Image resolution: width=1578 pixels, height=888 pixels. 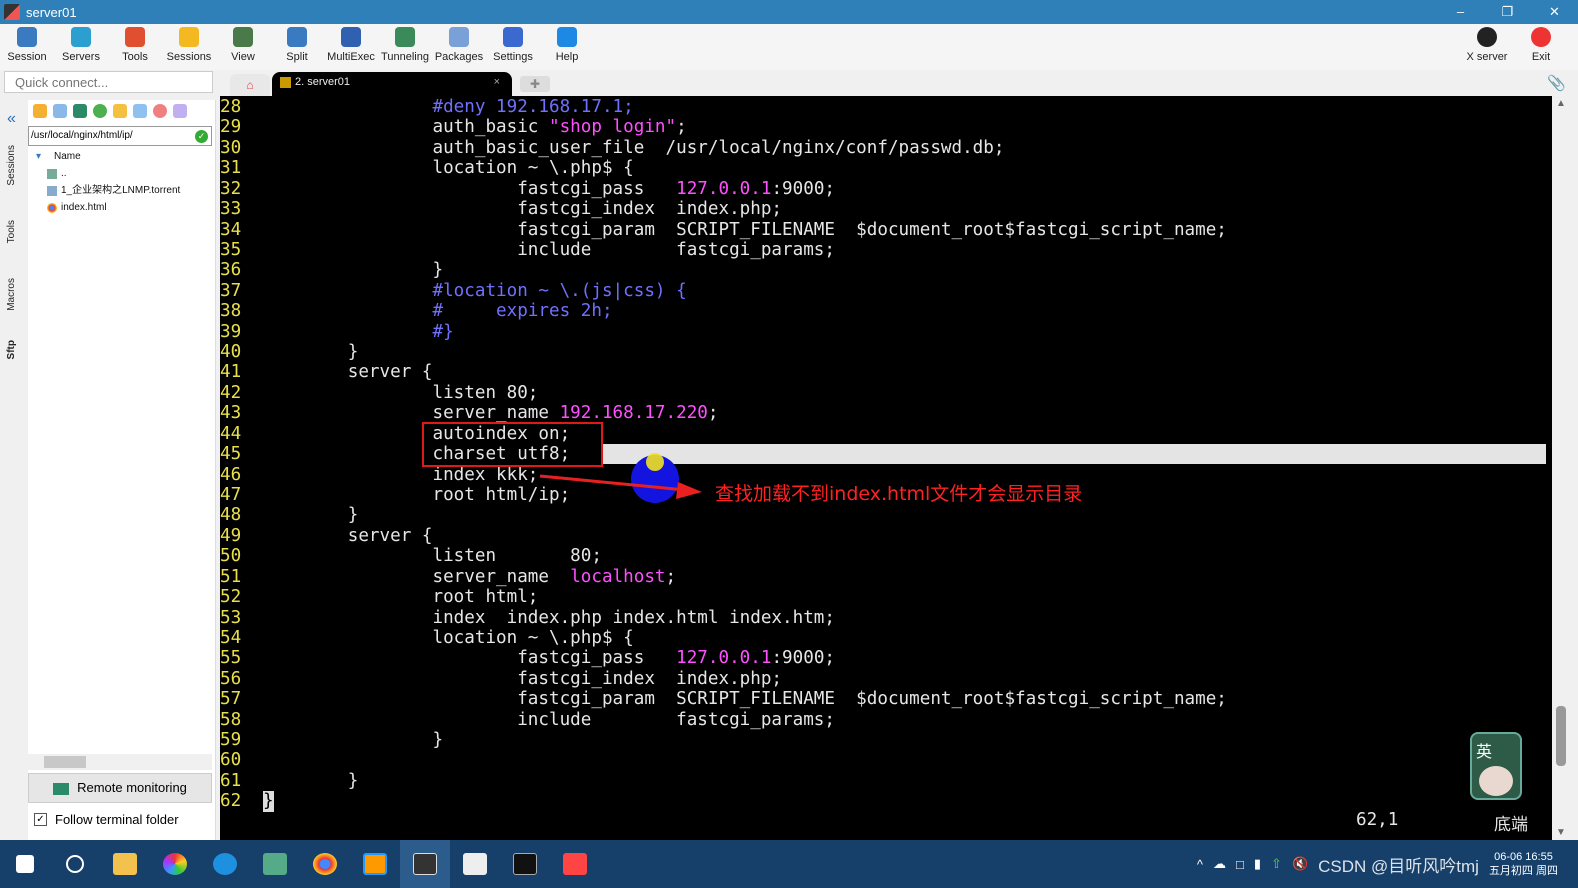 What do you see at coordinates (275, 864) in the screenshot?
I see `notepad-icon` at bounding box center [275, 864].